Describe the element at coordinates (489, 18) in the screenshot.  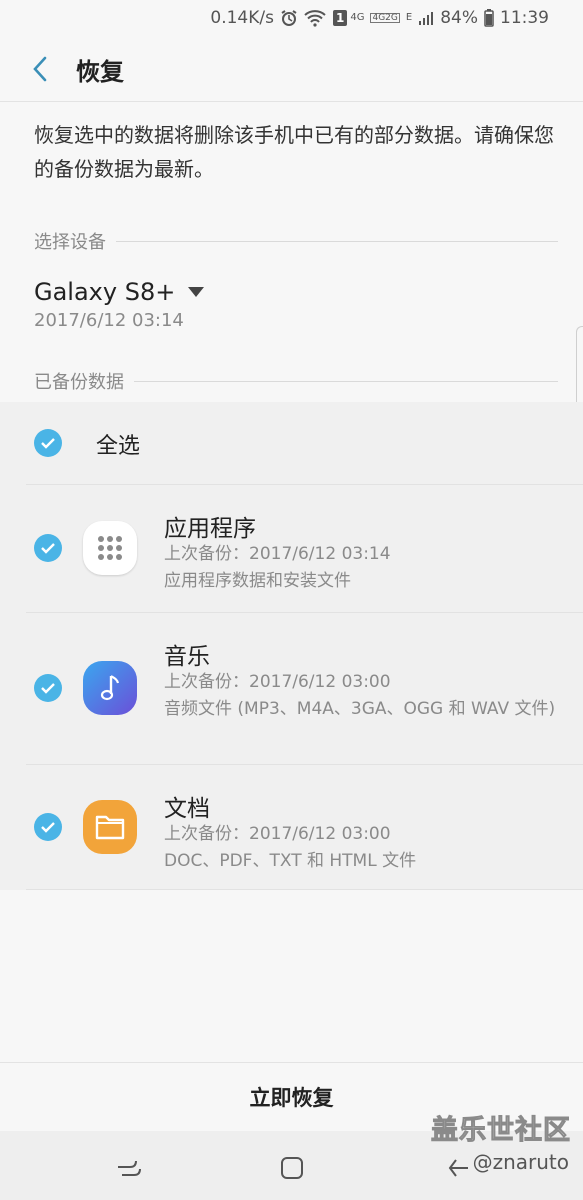
I see `battery-icon` at that location.